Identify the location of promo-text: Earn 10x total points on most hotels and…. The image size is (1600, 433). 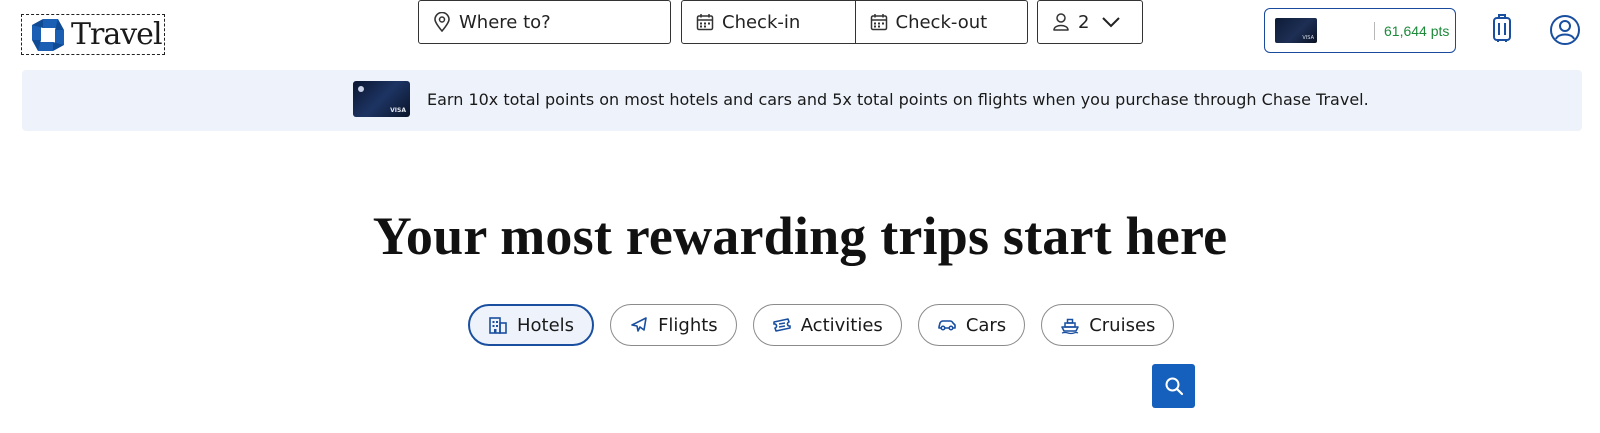
(898, 99).